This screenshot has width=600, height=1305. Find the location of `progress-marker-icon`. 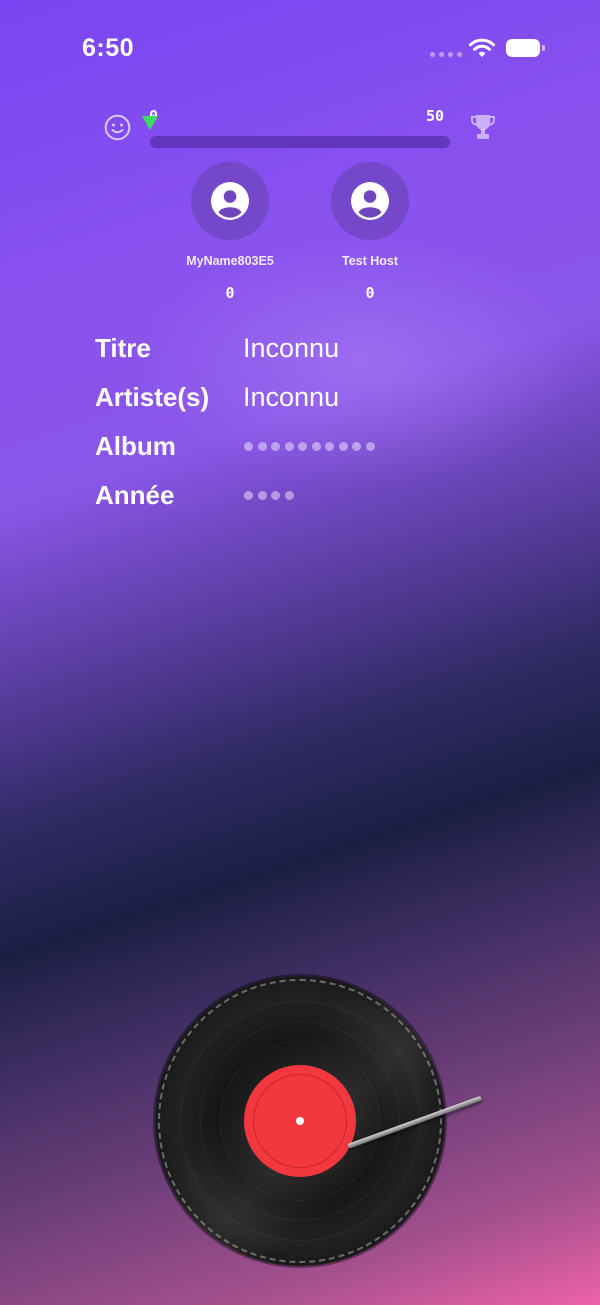

progress-marker-icon is located at coordinates (150, 123).